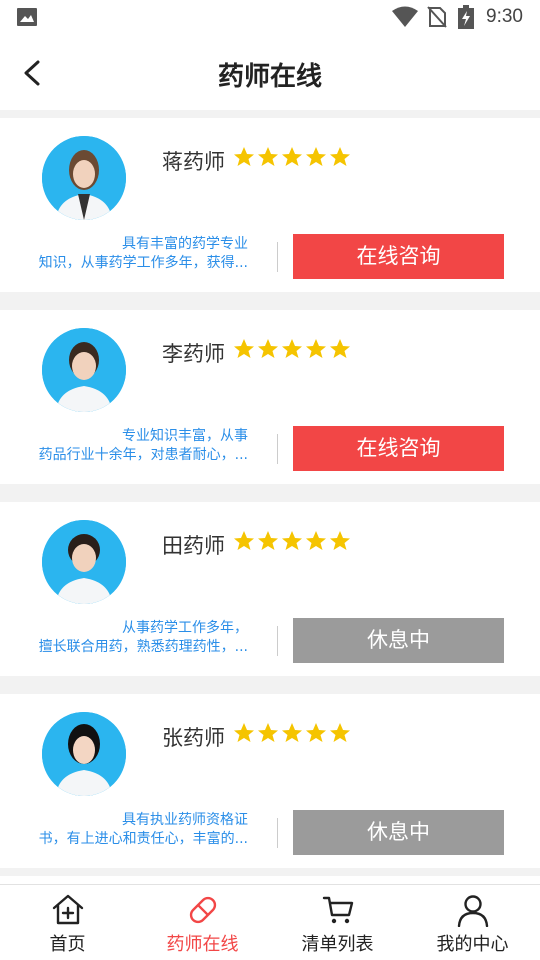 This screenshot has width=540, height=960. Describe the element at coordinates (472, 944) in the screenshot. I see `tab-label: 我的中心` at that location.